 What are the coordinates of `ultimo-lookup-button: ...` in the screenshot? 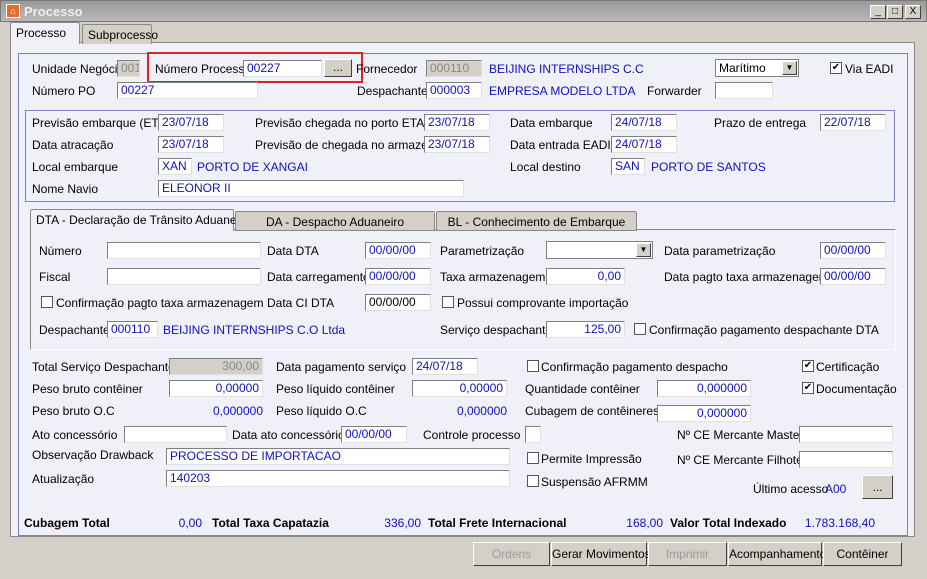 It's located at (877, 487).